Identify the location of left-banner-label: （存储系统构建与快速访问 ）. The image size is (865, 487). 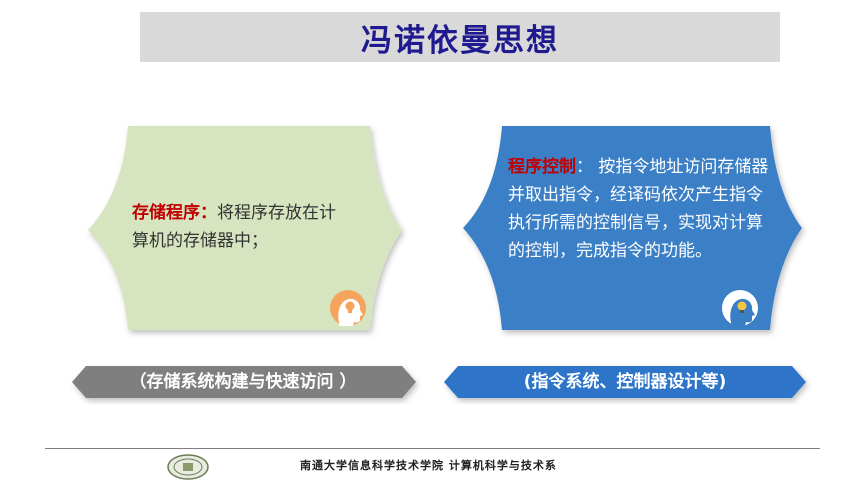
(243, 382).